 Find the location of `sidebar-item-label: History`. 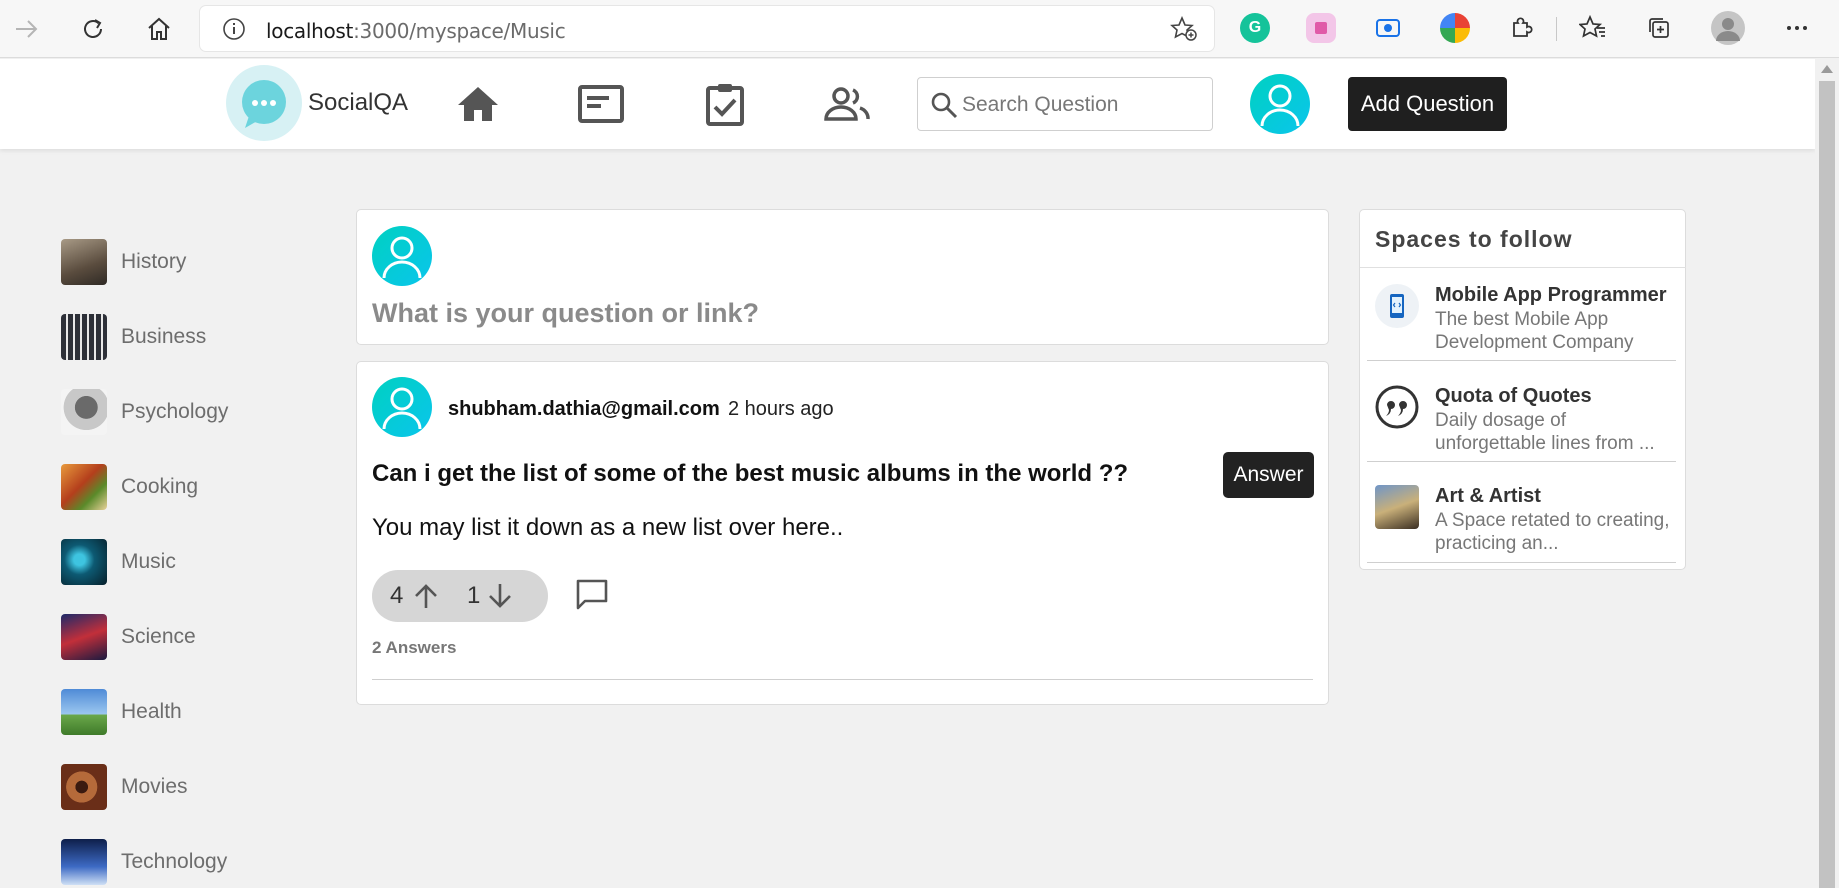

sidebar-item-label: History is located at coordinates (154, 261).